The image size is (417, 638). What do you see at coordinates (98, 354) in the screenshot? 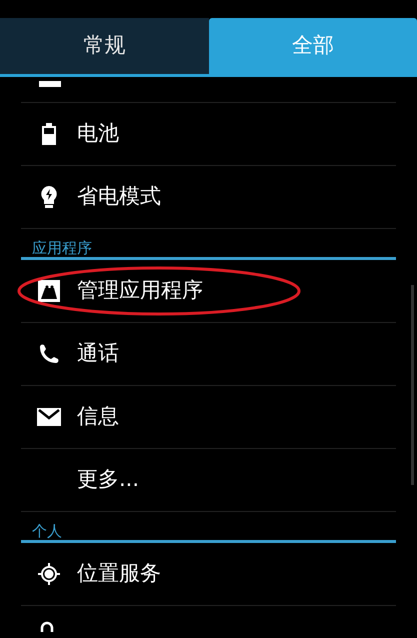
I see `settings-item: 通话` at bounding box center [98, 354].